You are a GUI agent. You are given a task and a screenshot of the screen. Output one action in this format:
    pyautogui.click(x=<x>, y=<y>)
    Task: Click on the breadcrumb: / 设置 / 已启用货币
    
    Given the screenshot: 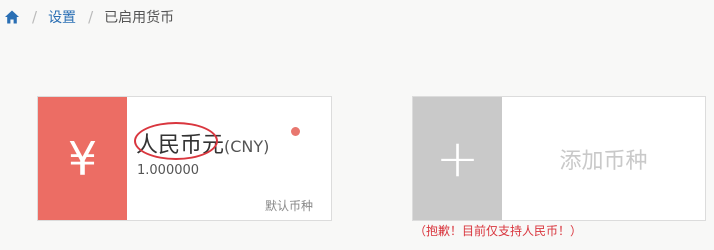 What is the action you would take?
    pyautogui.click(x=89, y=17)
    